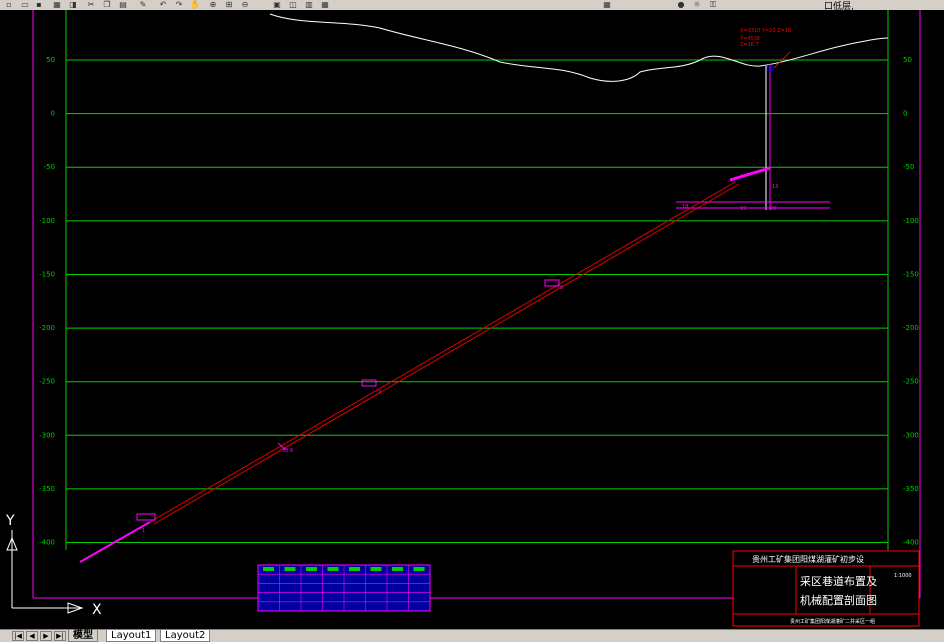 The image size is (944, 642). I want to click on svg-text: X=3310 Y=20 Z=16, so click(765, 31).